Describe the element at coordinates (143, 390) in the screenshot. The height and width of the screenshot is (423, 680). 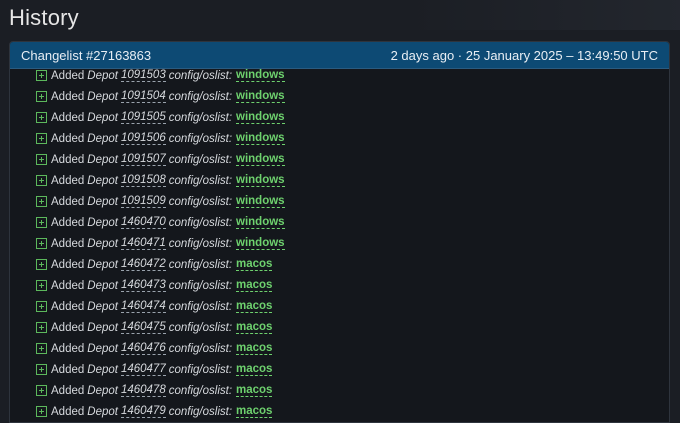
I see `depot-id-link: 1460478` at that location.